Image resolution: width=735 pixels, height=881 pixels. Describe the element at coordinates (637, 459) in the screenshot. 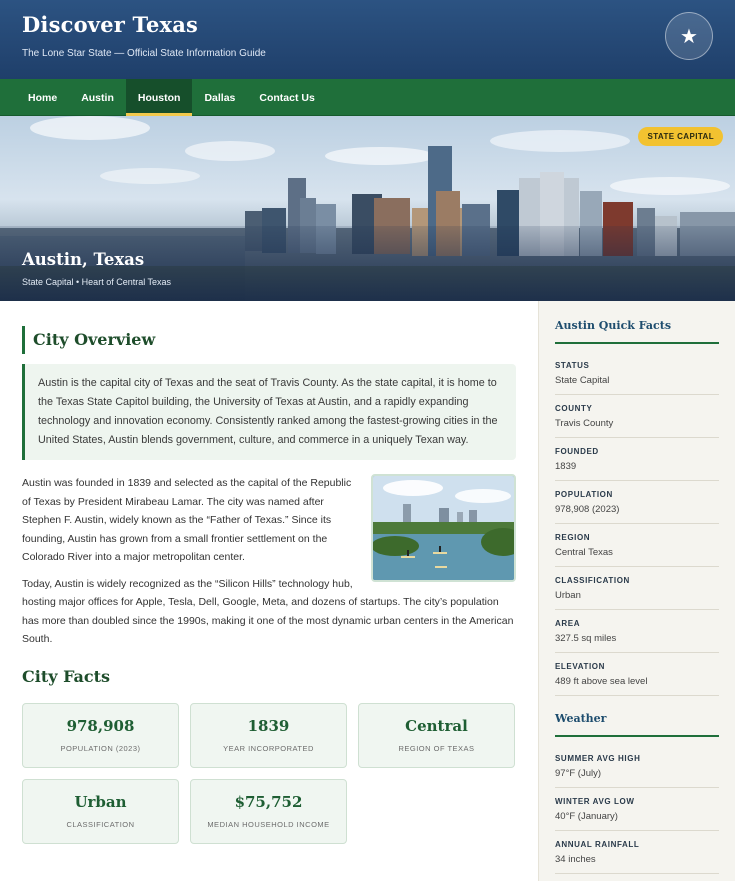

I see `quick-fact-founded: FOUNDED 1839` at that location.